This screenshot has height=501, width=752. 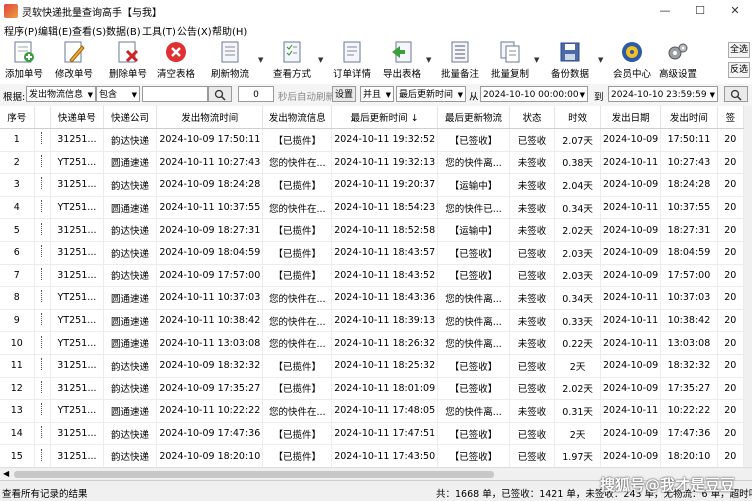 What do you see at coordinates (730, 117) in the screenshot?
I see `column-header: 签` at bounding box center [730, 117].